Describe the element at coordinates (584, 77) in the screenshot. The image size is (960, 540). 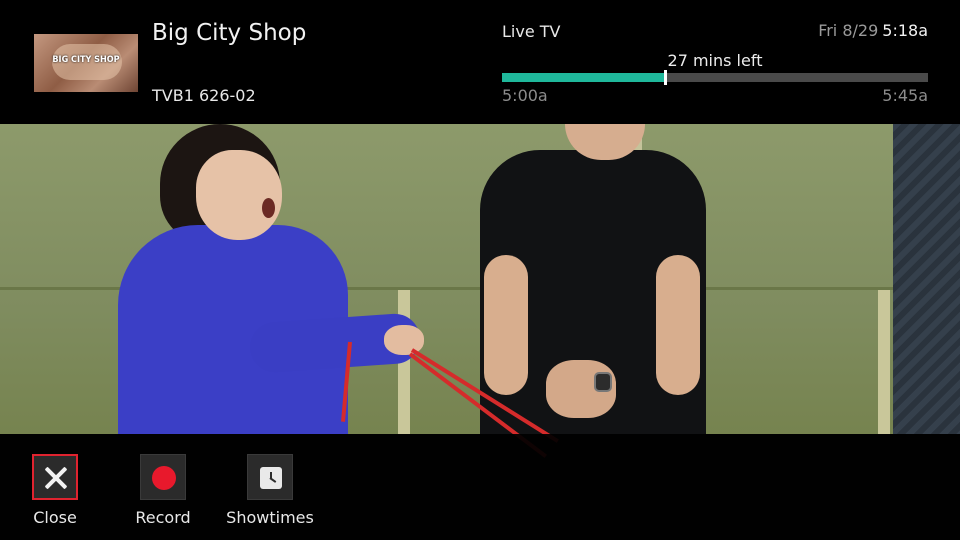
I see `progress-fill` at that location.